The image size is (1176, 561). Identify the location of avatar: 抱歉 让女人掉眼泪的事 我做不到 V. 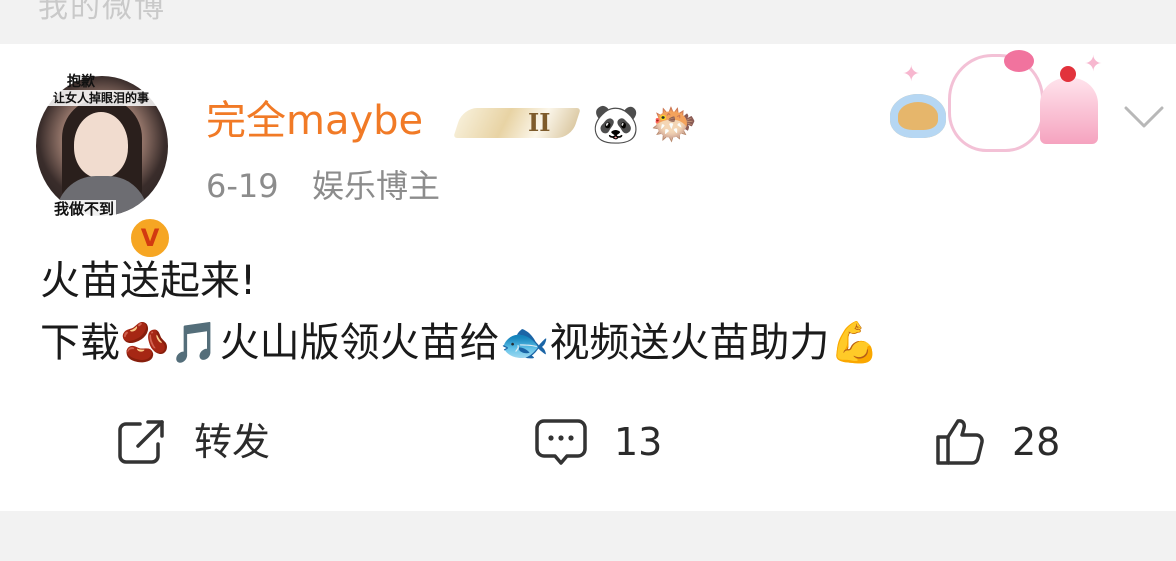
(102, 167).